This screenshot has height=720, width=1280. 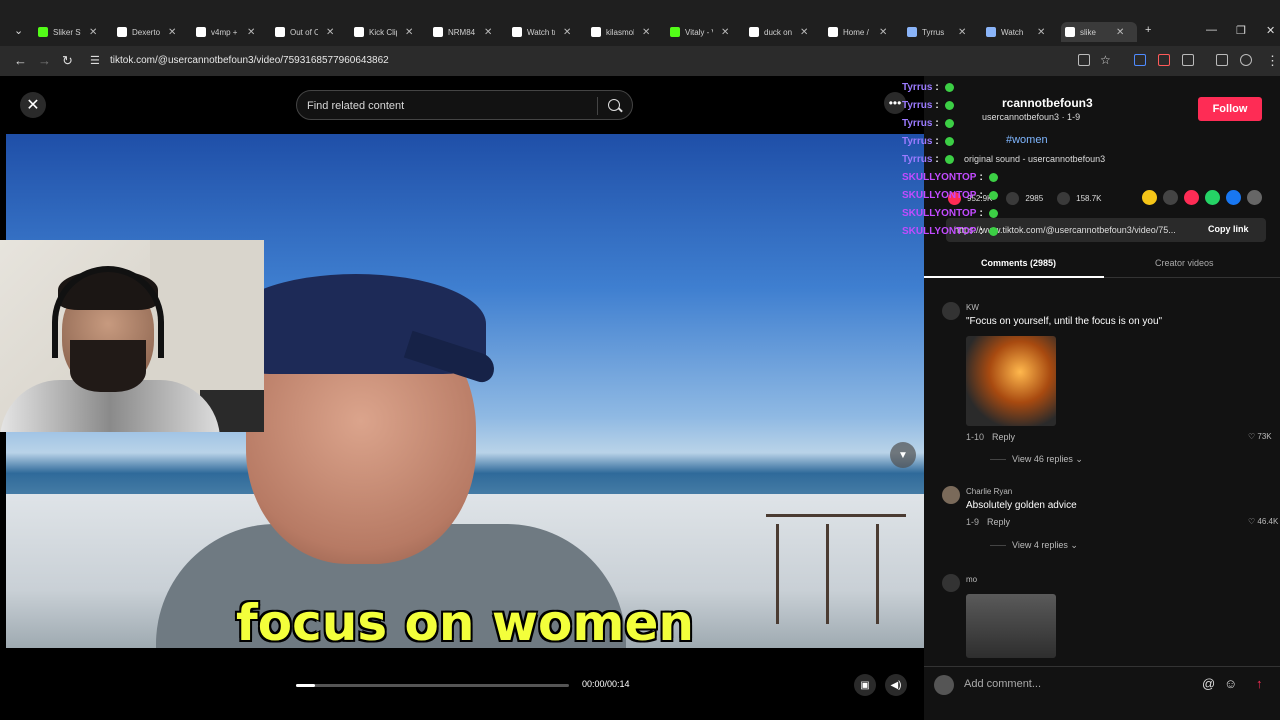 What do you see at coordinates (1208, 683) in the screenshot?
I see `mention-icon: @` at bounding box center [1208, 683].